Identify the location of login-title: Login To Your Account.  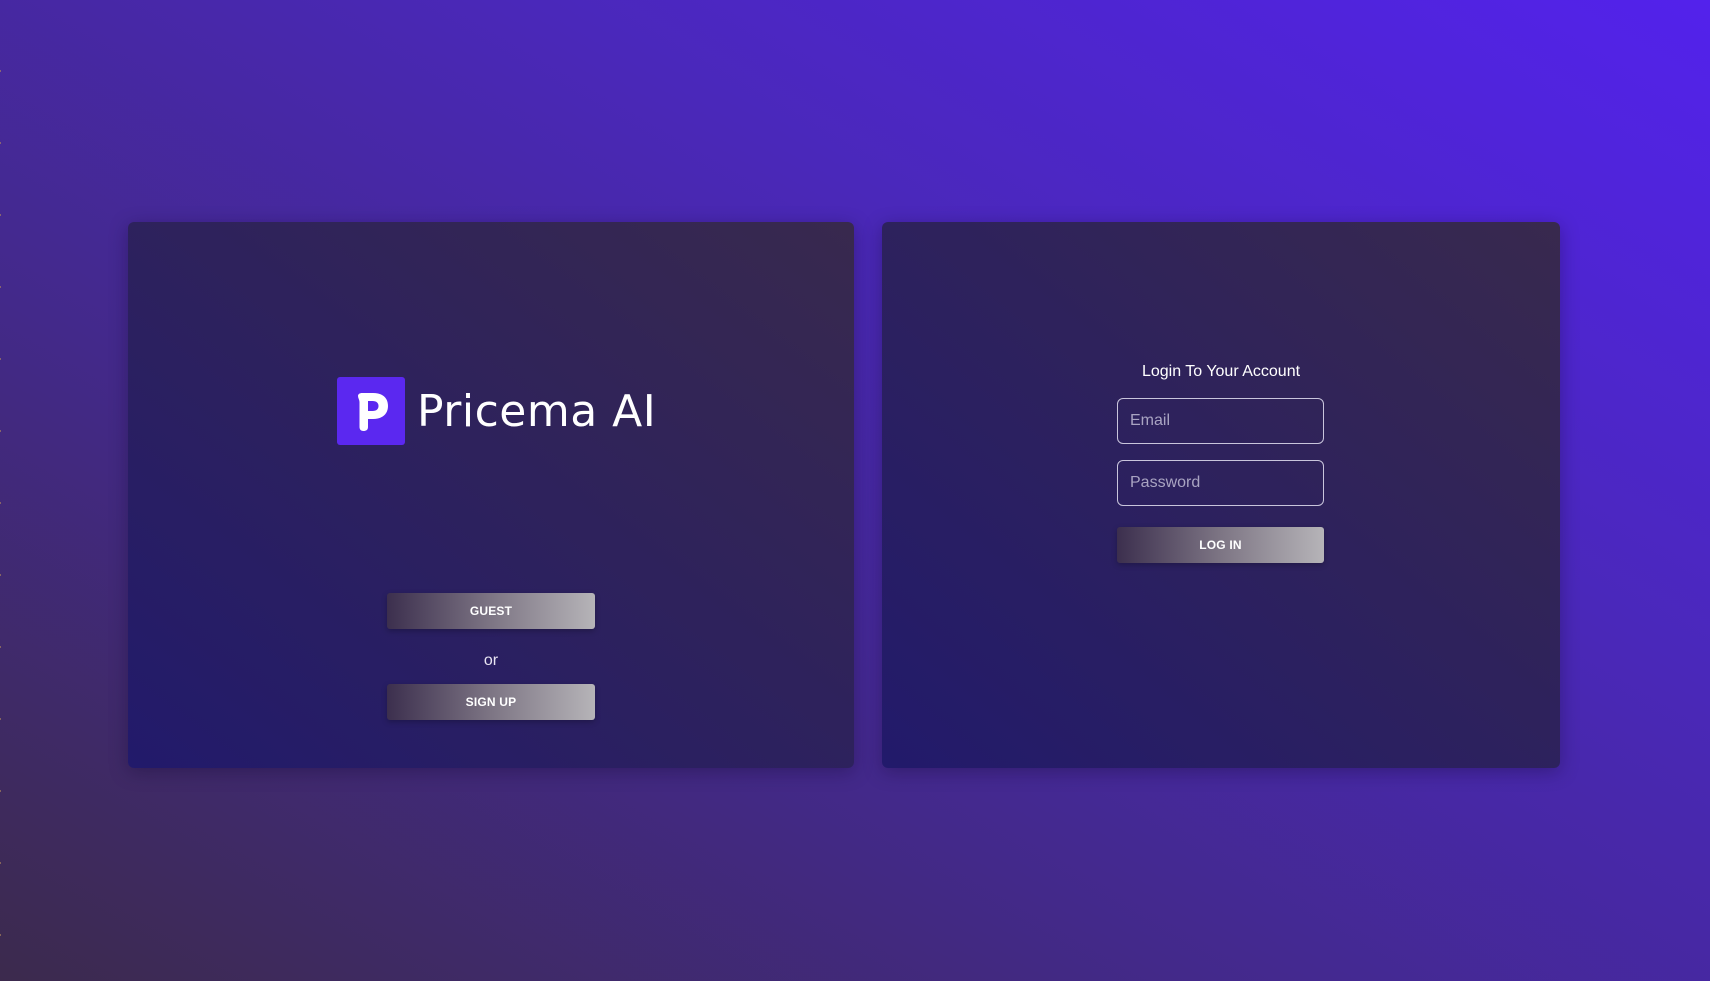
(1221, 371).